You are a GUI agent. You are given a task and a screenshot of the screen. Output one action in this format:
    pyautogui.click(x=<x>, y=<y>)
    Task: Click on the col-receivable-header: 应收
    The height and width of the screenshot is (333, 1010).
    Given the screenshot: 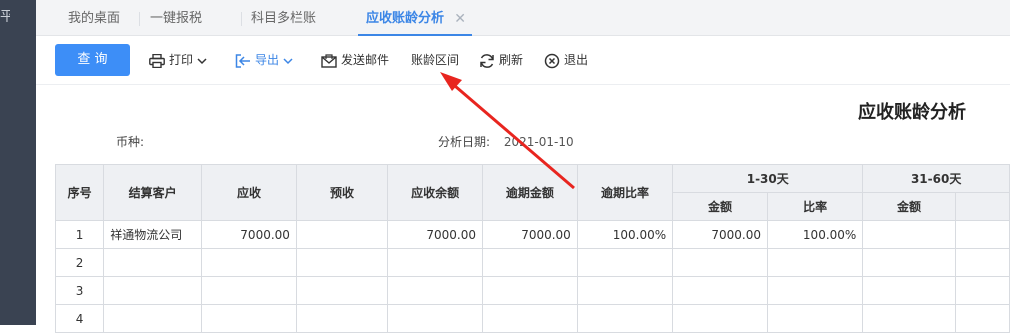 What is the action you would take?
    pyautogui.click(x=249, y=192)
    